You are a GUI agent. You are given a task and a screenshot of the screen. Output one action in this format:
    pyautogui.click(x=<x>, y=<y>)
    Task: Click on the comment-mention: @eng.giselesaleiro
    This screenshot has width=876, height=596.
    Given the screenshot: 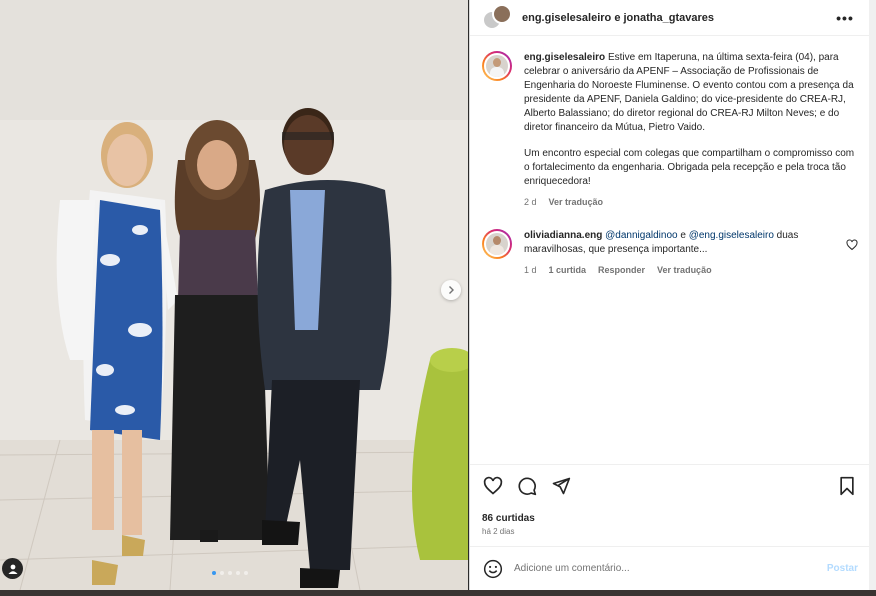 What is the action you would take?
    pyautogui.click(x=731, y=235)
    